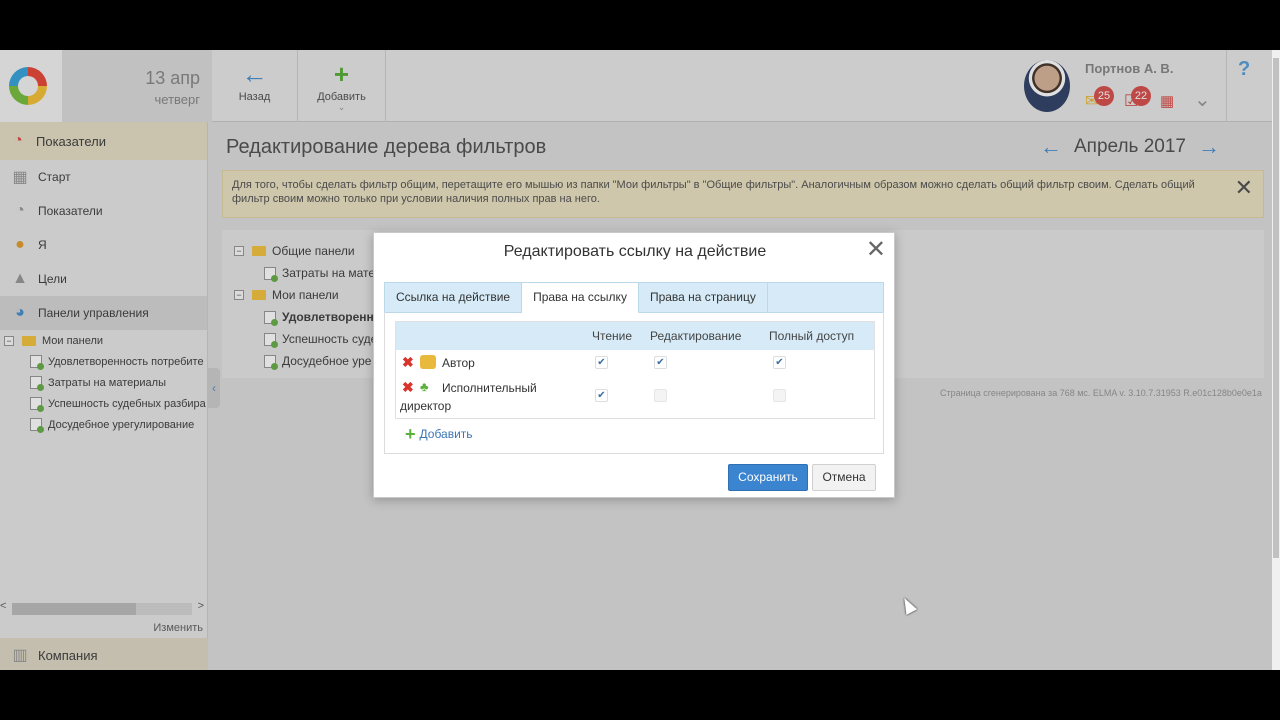  What do you see at coordinates (428, 362) in the screenshot?
I see `author-icon` at bounding box center [428, 362].